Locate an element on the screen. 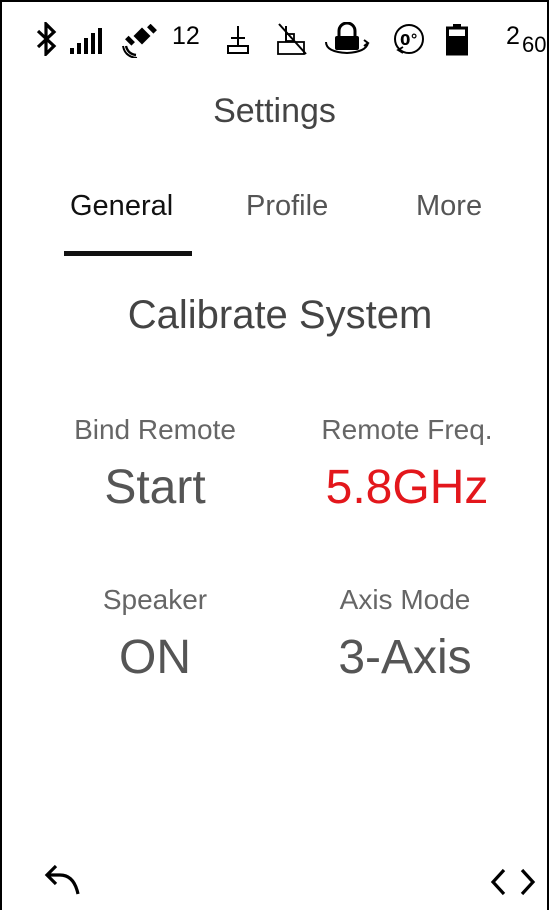 The width and height of the screenshot is (549, 910). lock-rotate-icon is located at coordinates (347, 39).